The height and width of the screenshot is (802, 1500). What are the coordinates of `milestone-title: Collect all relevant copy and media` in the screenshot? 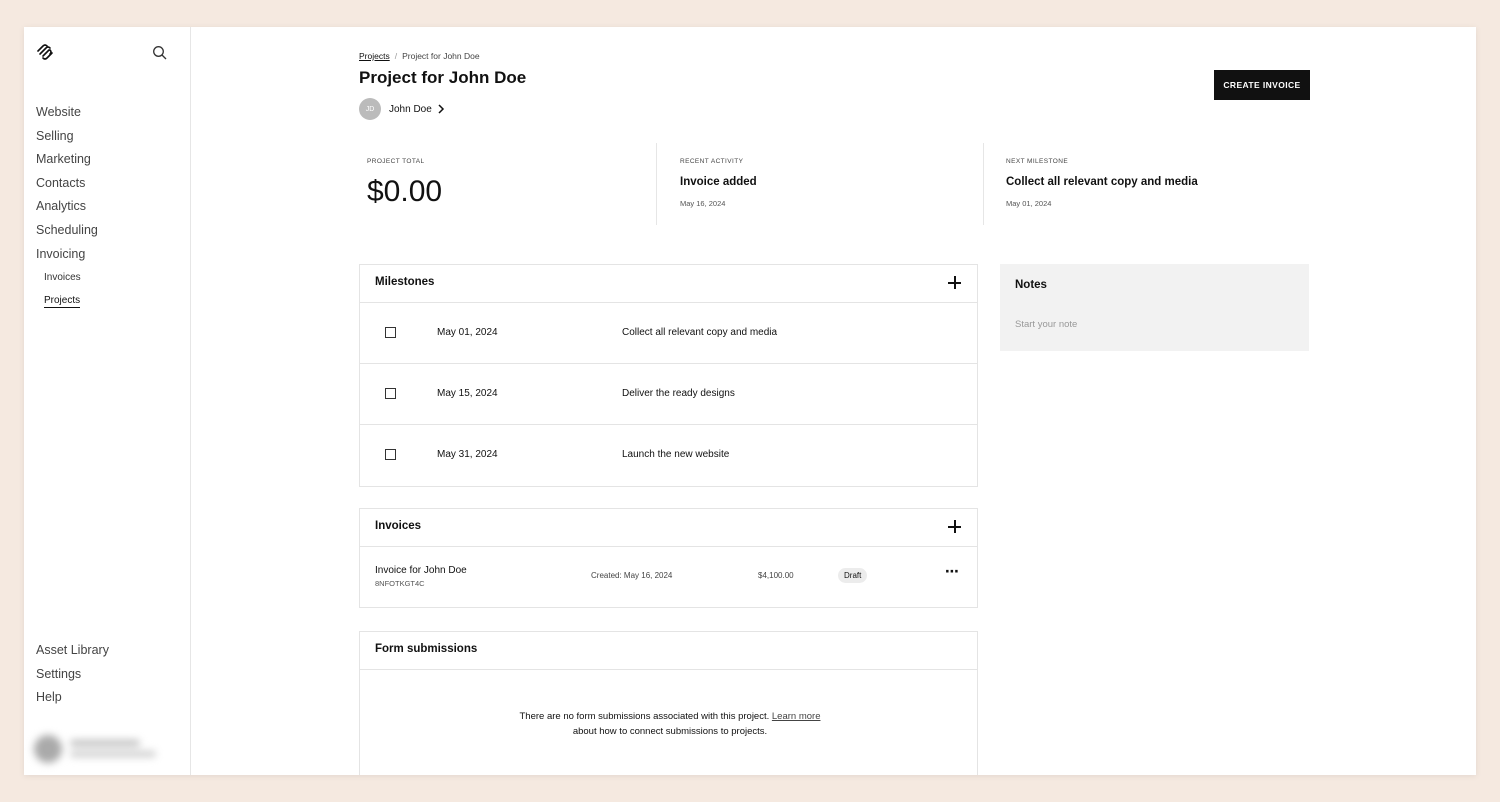 It's located at (700, 332).